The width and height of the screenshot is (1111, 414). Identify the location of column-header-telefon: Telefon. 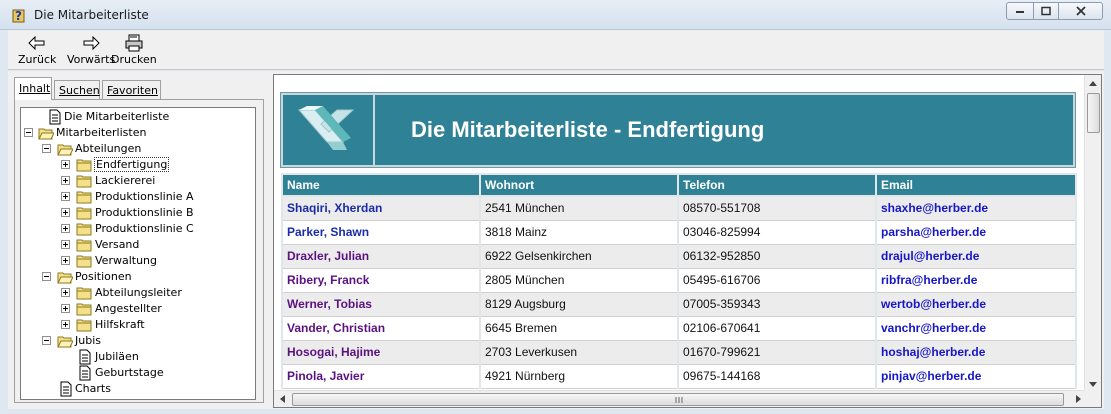
(777, 185).